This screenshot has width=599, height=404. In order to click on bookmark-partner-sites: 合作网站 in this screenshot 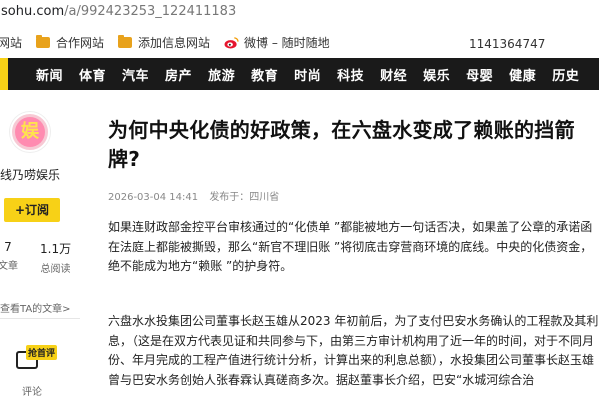, I will do `click(70, 42)`.